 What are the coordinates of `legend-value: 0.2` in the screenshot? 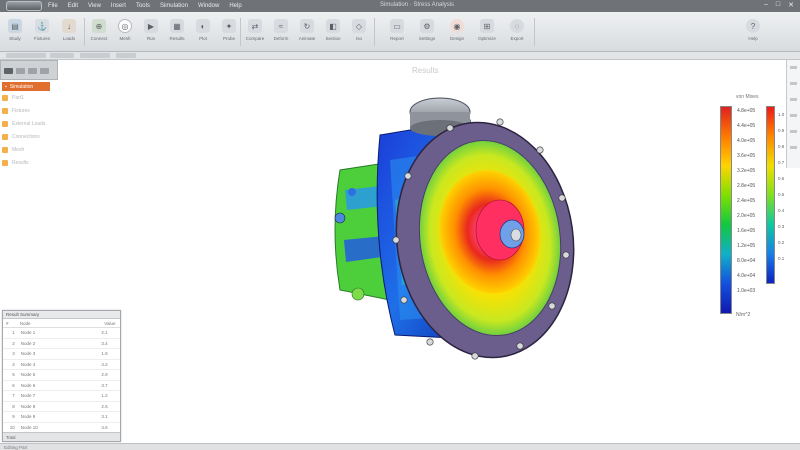 It's located at (781, 242).